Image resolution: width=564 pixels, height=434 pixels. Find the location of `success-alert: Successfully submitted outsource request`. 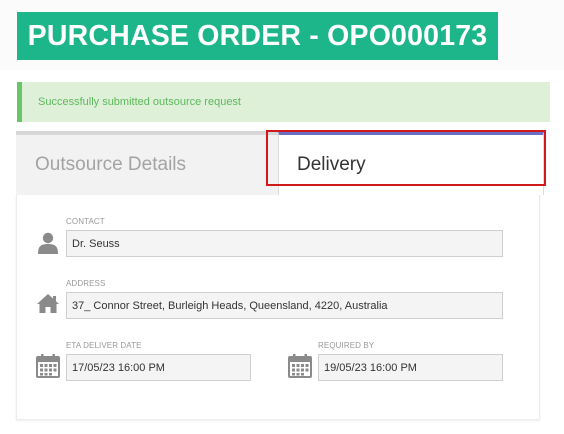

success-alert: Successfully submitted outsource request is located at coordinates (283, 102).